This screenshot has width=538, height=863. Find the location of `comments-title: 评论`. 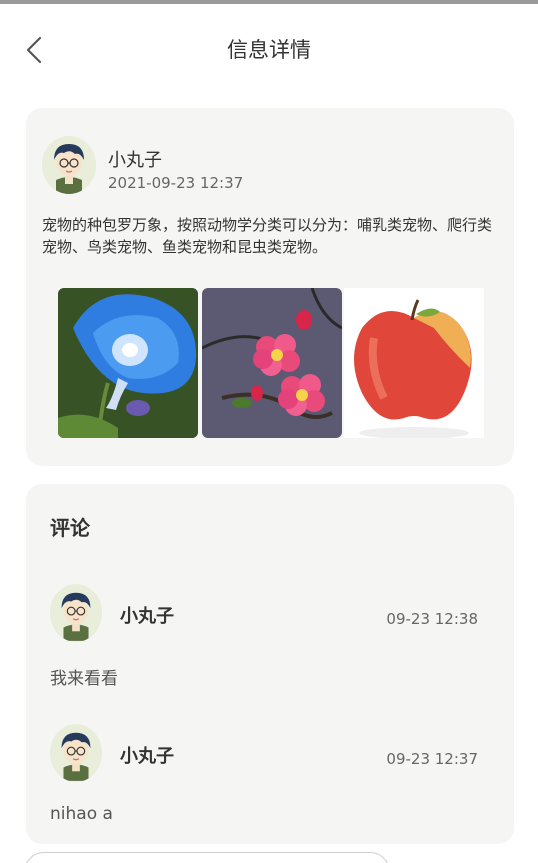

comments-title: 评论 is located at coordinates (70, 528).